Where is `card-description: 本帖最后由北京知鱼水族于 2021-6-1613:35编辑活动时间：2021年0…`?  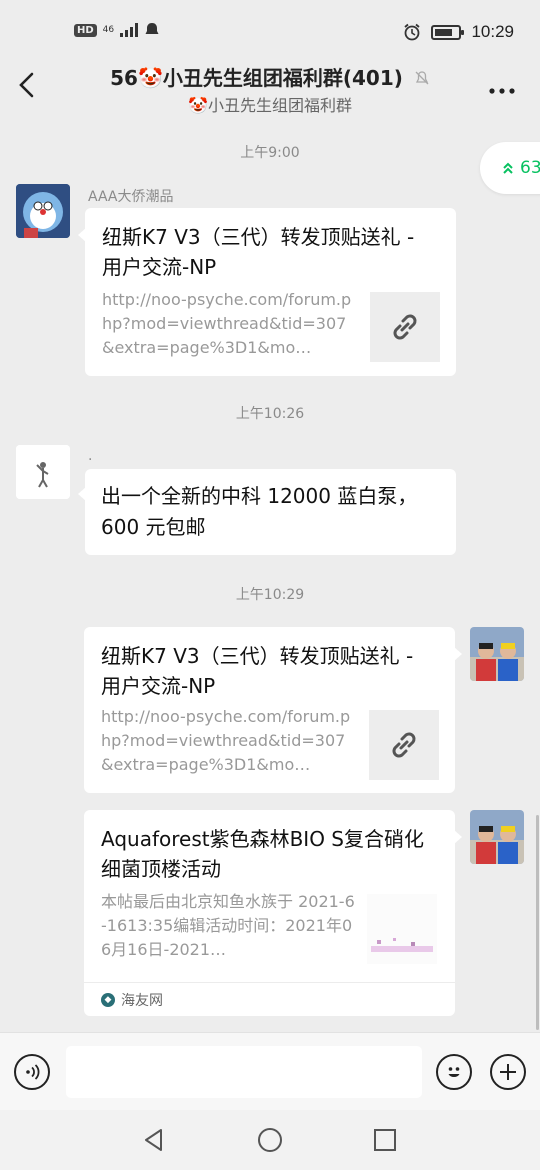 card-description: 本帖最后由北京知鱼水族于 2021-6-1613:35编辑活动时间：2021年0… is located at coordinates (228, 925).